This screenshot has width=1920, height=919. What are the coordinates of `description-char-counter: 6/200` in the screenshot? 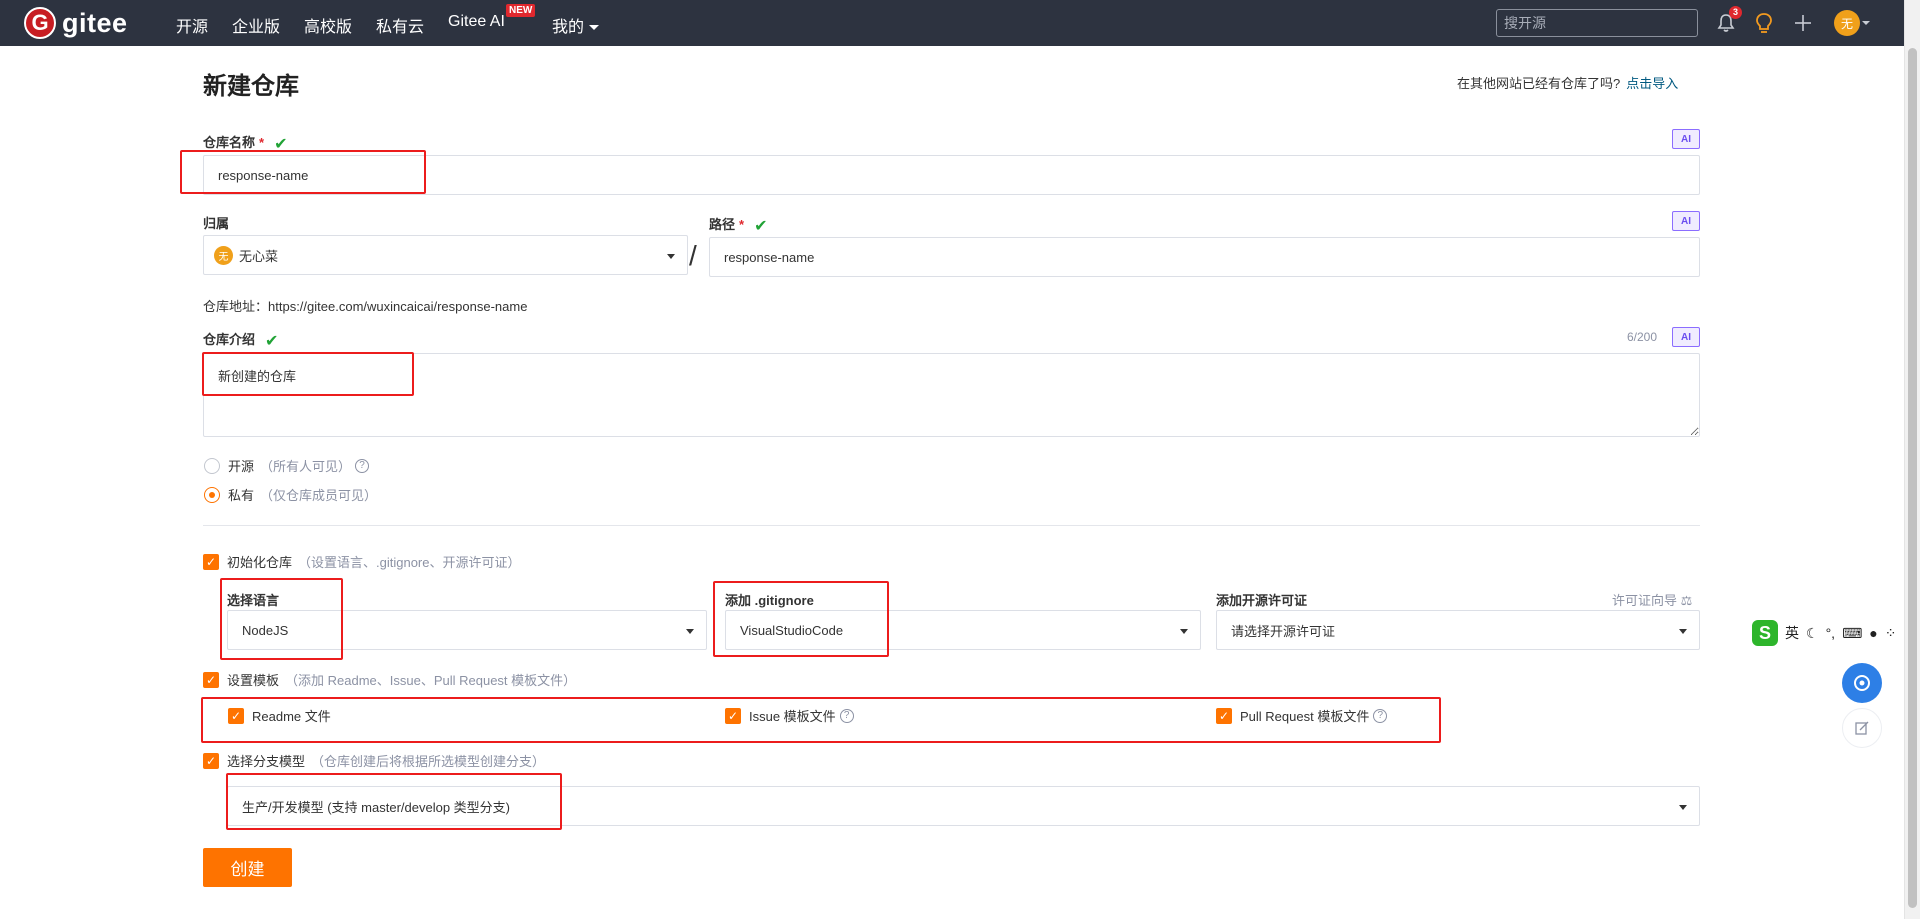 It's located at (1642, 337).